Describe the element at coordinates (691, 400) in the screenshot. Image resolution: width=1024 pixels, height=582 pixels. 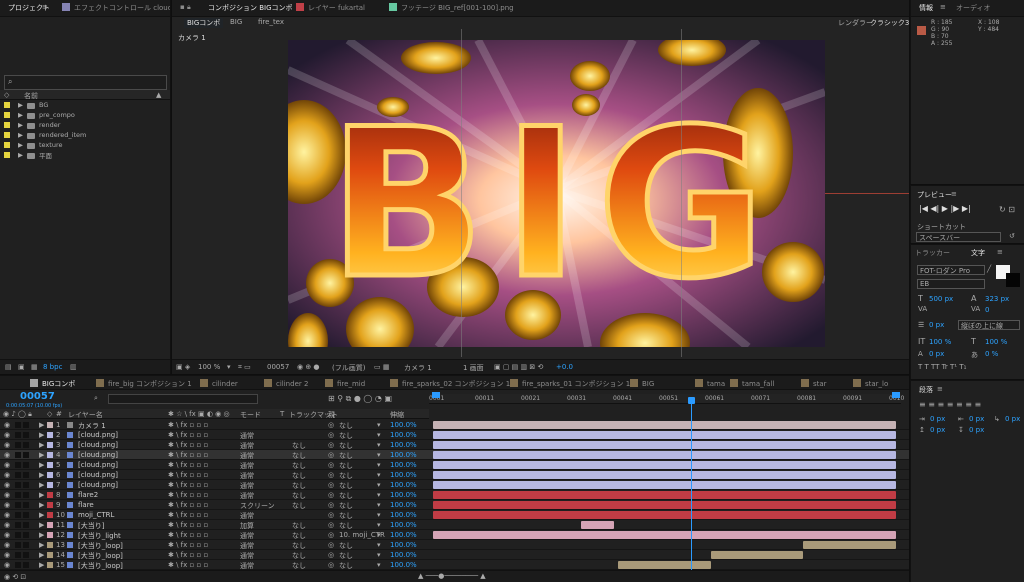
I see `playhead-handle` at that location.